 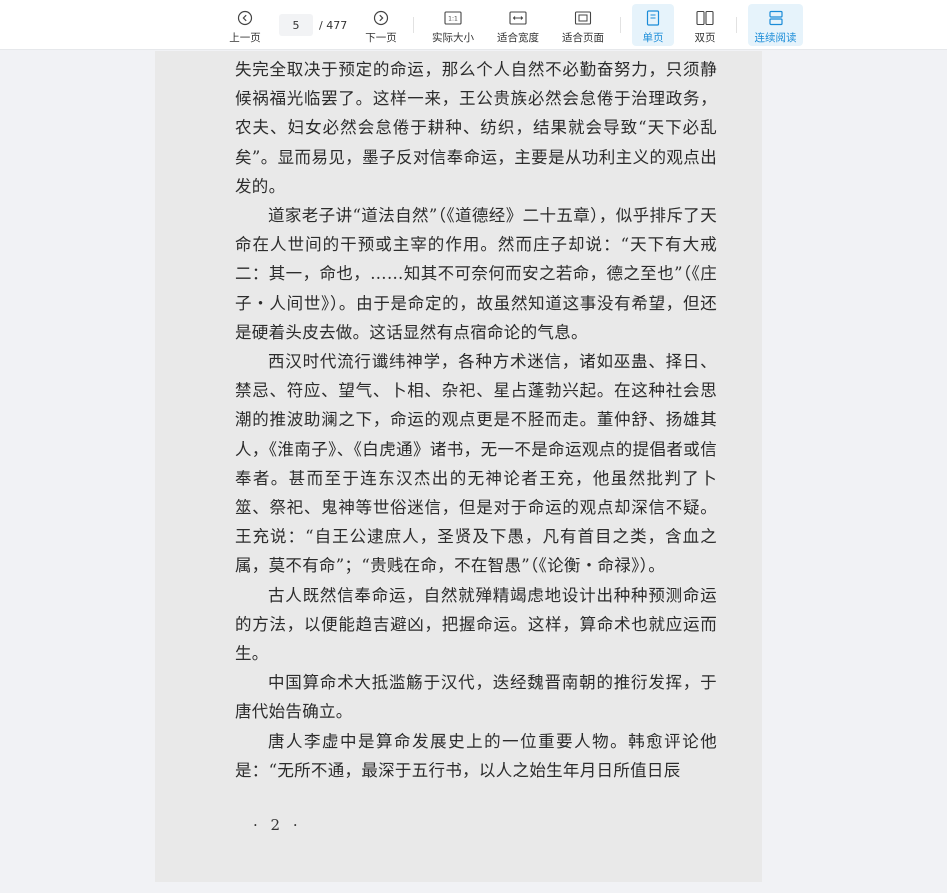 What do you see at coordinates (705, 38) in the screenshot?
I see `double-page-label: 双页` at bounding box center [705, 38].